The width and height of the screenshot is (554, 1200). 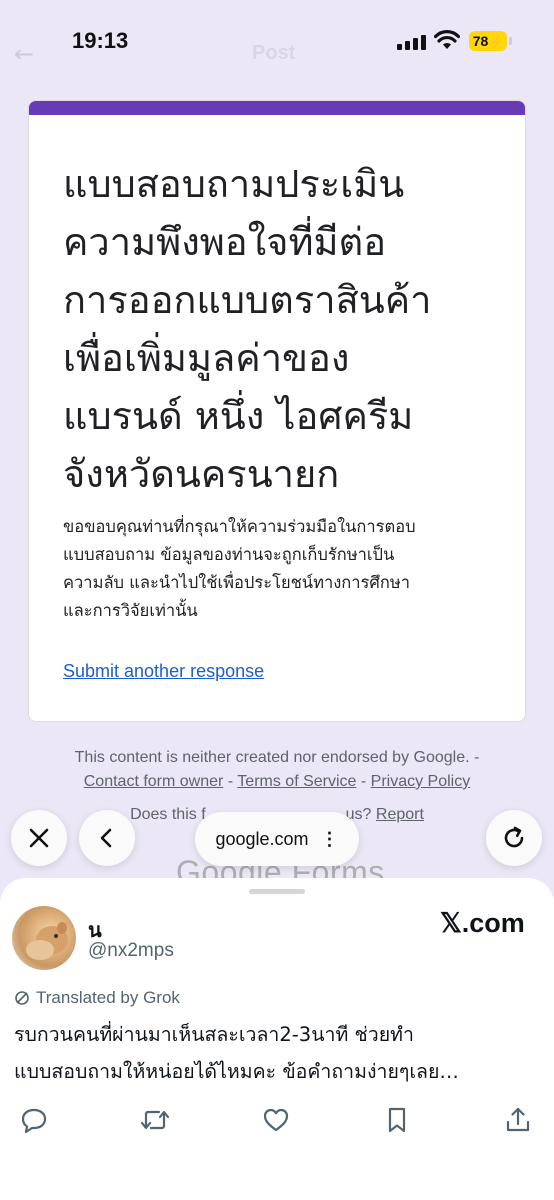 I want to click on battery-indicator: 78⚡, so click(x=488, y=41).